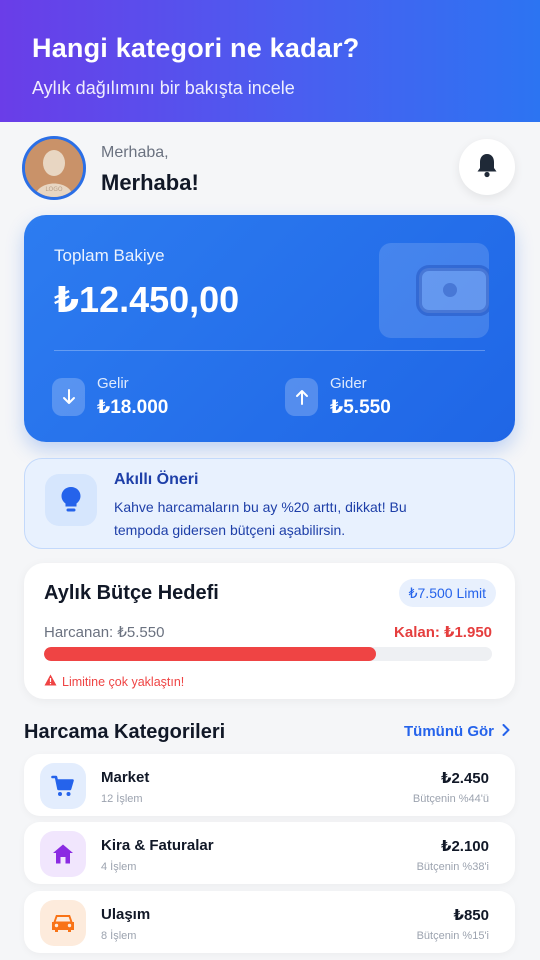 This screenshot has height=960, width=540. I want to click on avatar: LOGO, so click(54, 168).